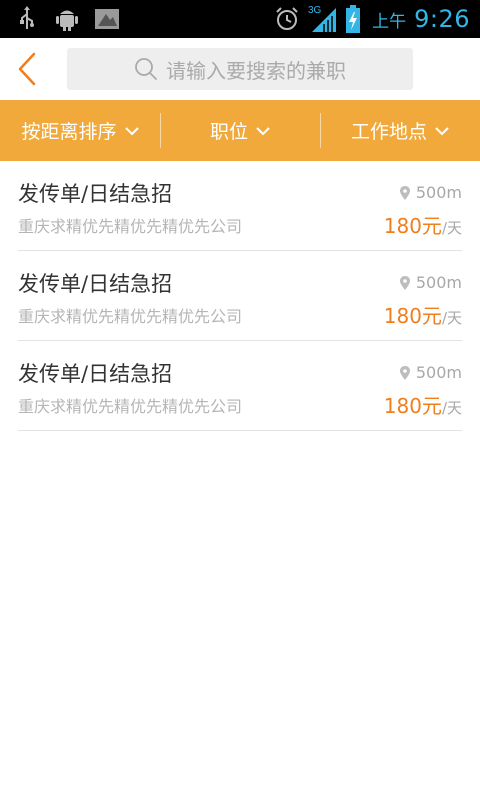 This screenshot has height=800, width=480. I want to click on filter-label: 工作地点, so click(388, 132).